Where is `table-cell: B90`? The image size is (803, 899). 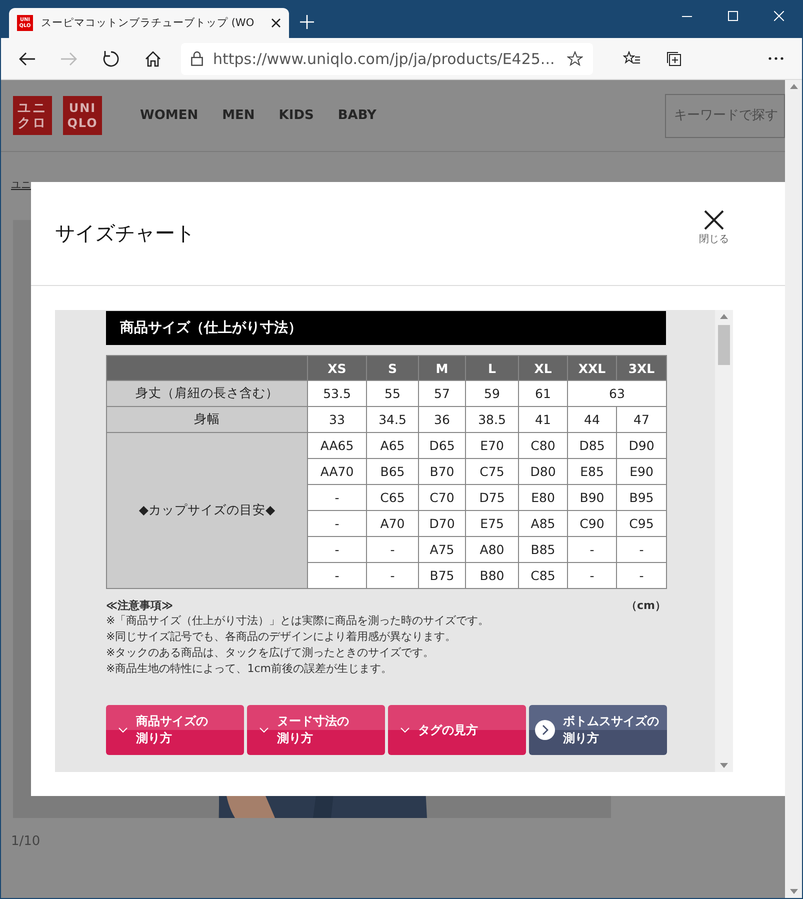
table-cell: B90 is located at coordinates (592, 497).